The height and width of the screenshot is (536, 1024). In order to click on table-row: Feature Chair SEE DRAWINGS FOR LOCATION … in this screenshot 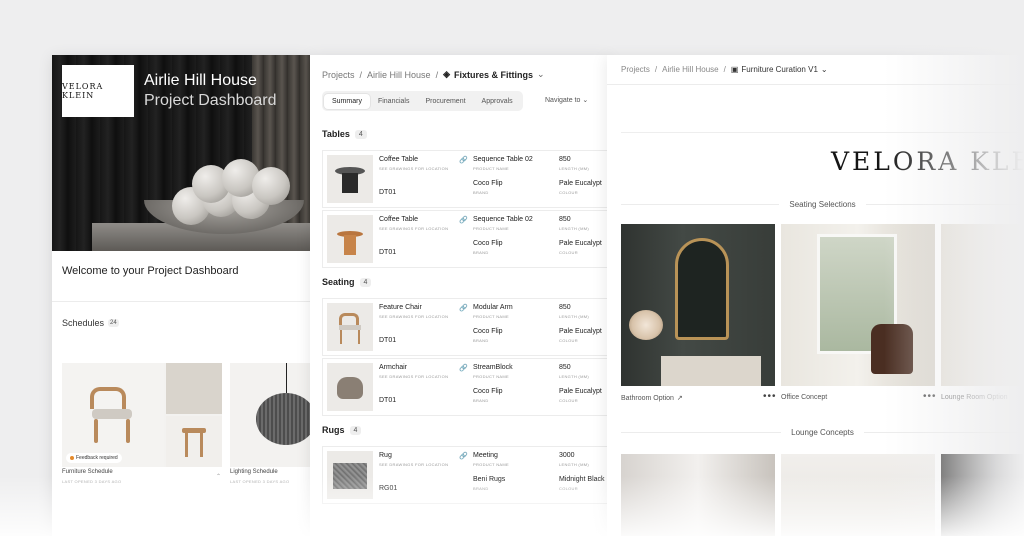, I will do `click(466, 327)`.